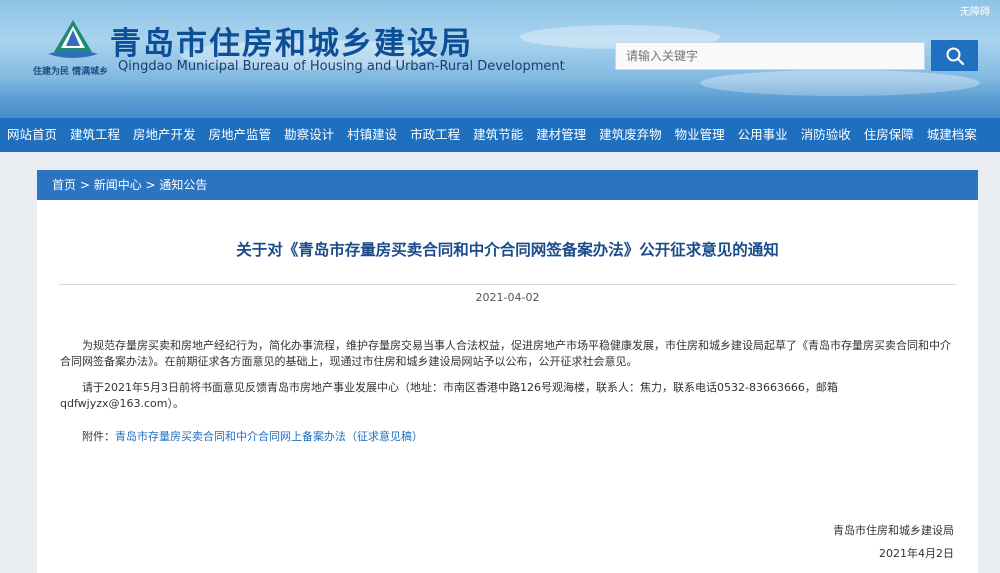 This screenshot has width=1000, height=573. What do you see at coordinates (561, 135) in the screenshot?
I see `nav-item-materials: 建材管理` at bounding box center [561, 135].